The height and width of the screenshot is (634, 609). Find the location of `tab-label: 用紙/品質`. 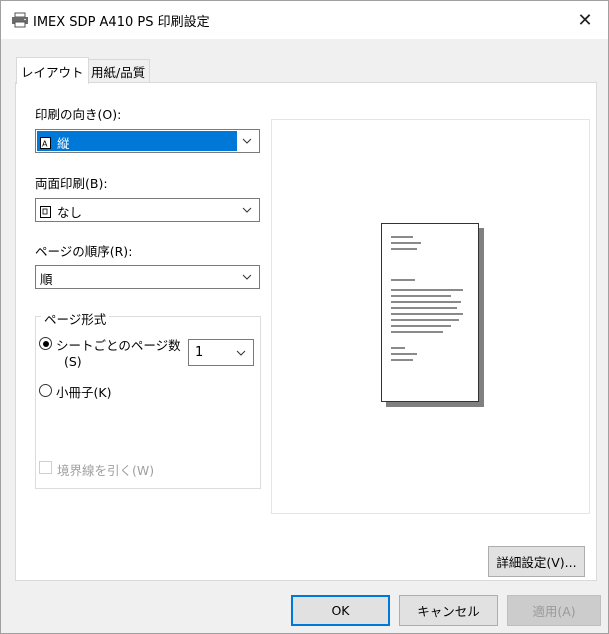

tab-label: 用紙/品質 is located at coordinates (118, 72).